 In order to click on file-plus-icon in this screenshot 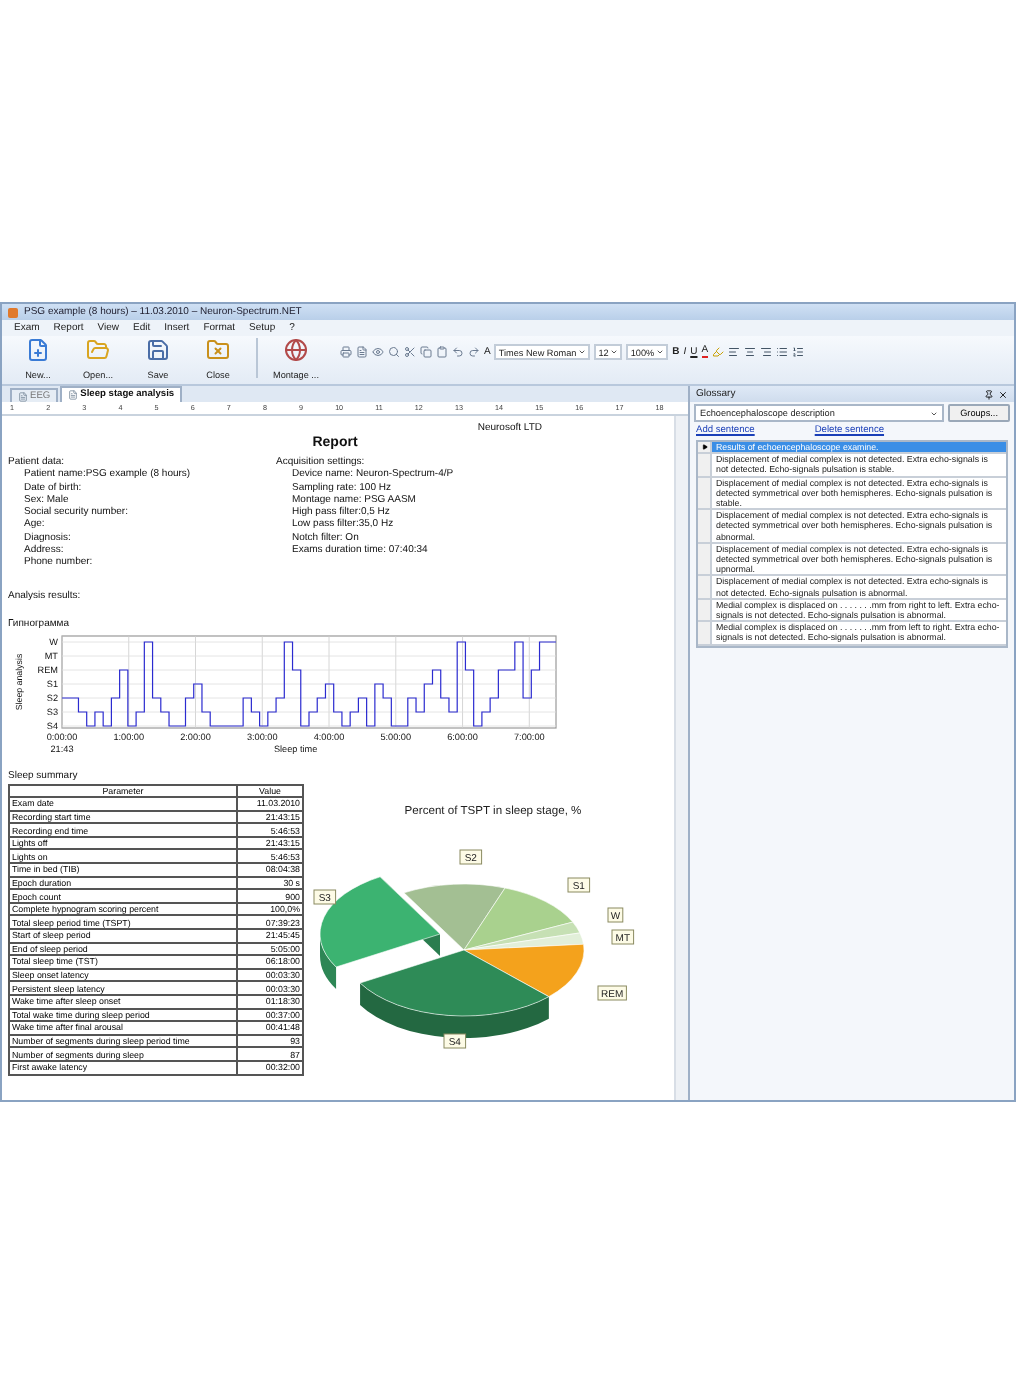, I will do `click(38, 350)`.